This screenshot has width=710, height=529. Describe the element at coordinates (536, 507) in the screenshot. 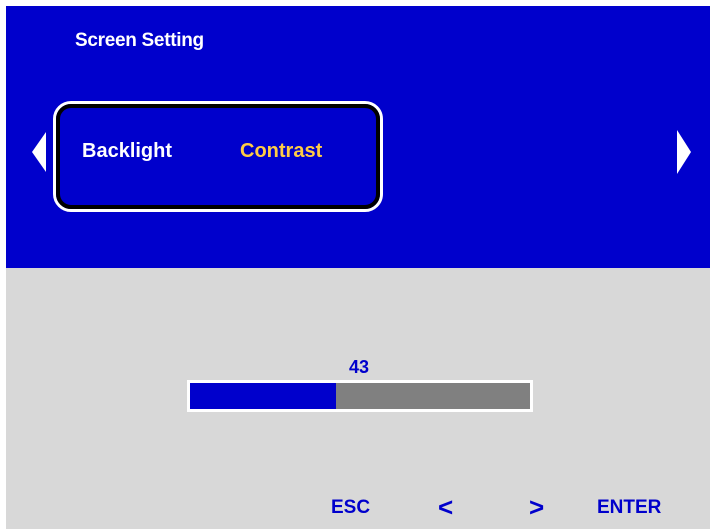

I see `next-button: >` at that location.